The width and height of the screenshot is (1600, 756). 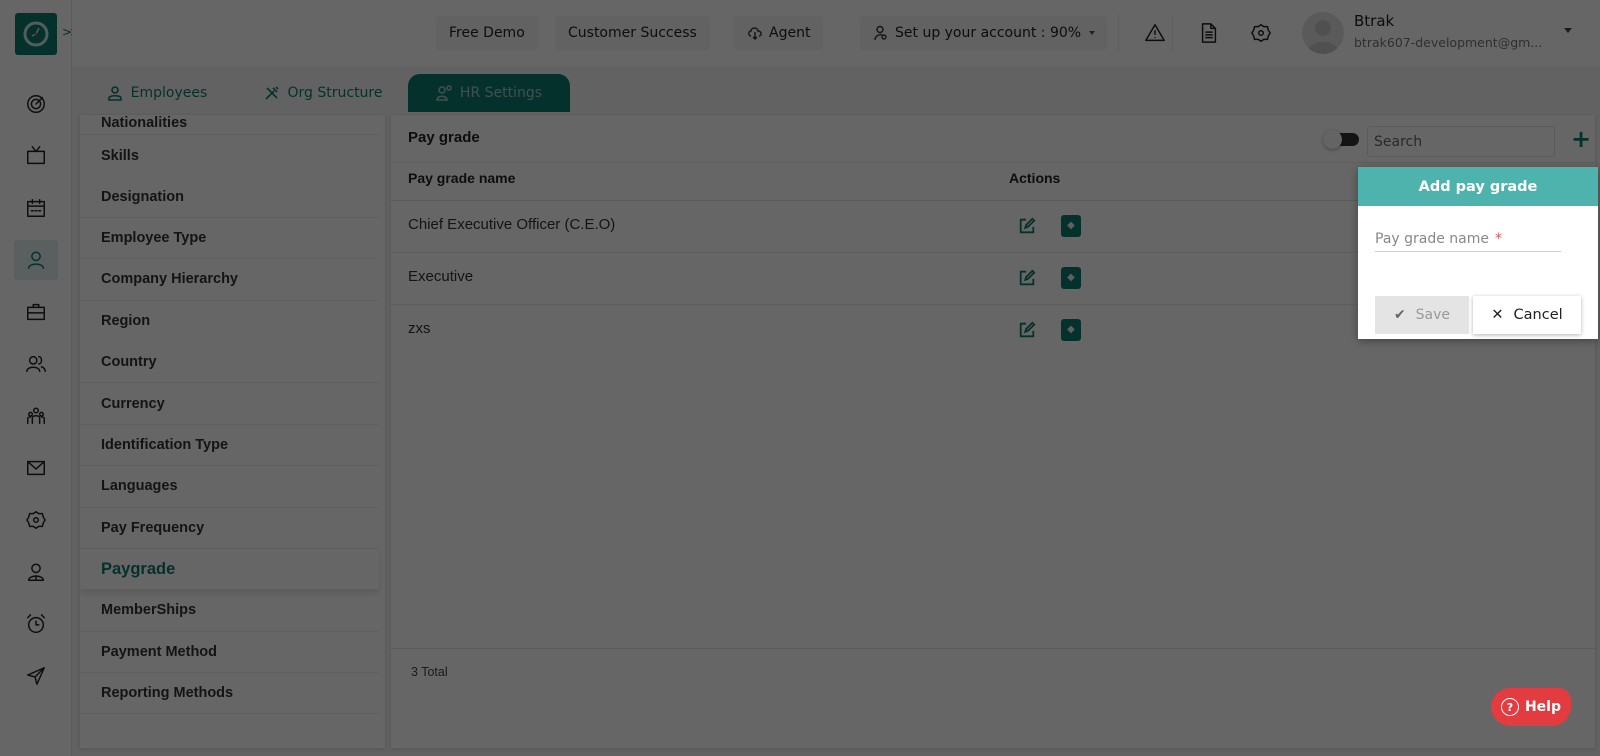 What do you see at coordinates (1543, 707) in the screenshot?
I see `help-label: Help` at bounding box center [1543, 707].